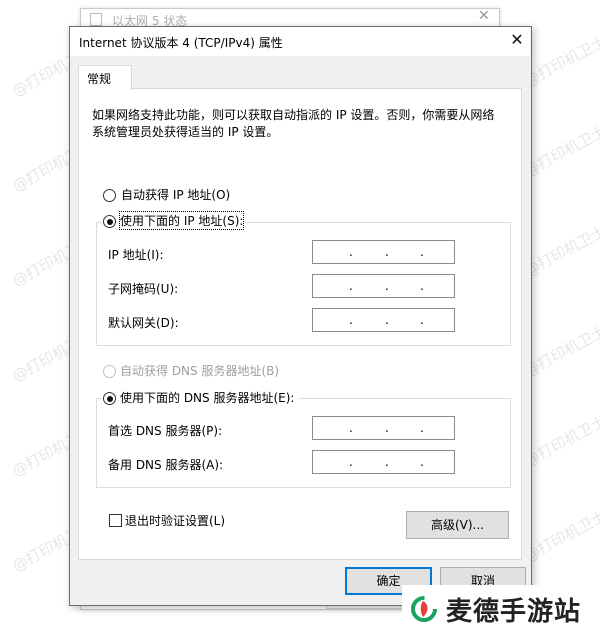 This screenshot has width=600, height=635. Describe the element at coordinates (109, 195) in the screenshot. I see `auto-ip-radio` at that location.